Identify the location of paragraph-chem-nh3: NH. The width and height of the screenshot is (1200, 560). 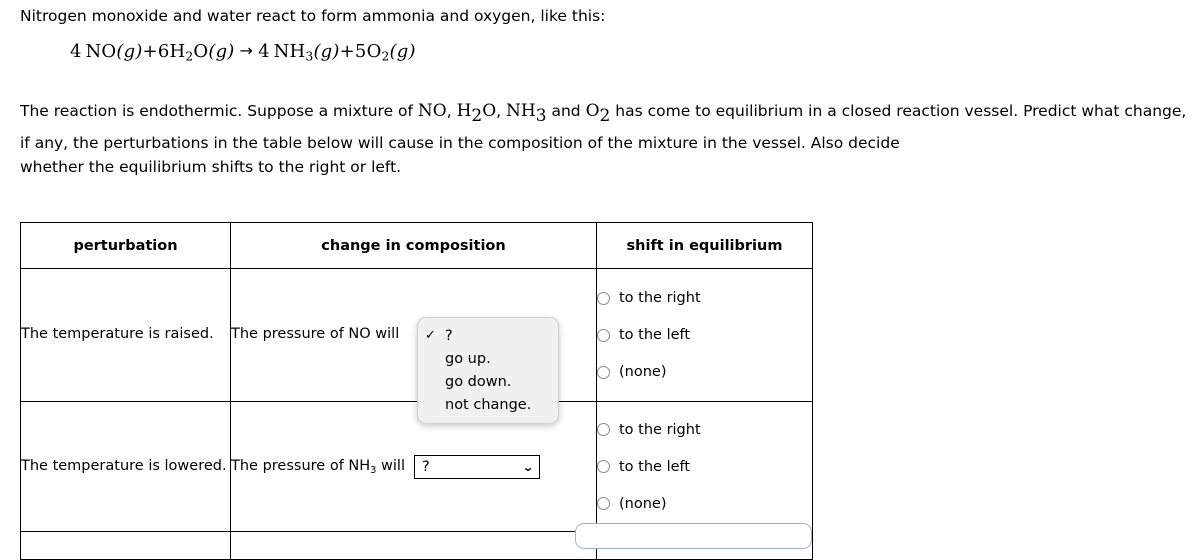
(521, 111).